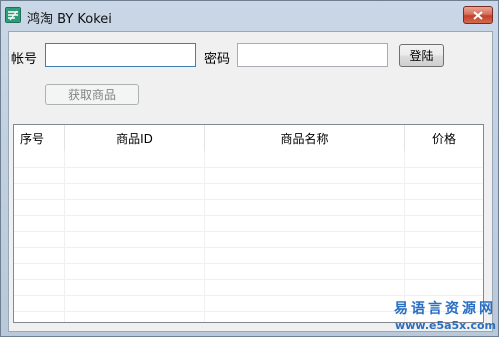 The height and width of the screenshot is (337, 499). I want to click on password-label: 密码, so click(217, 59).